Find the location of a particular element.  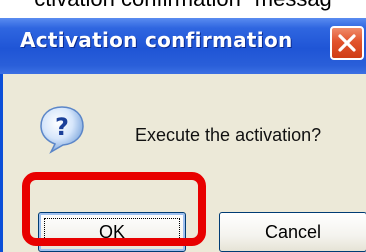

close-button is located at coordinates (347, 43).